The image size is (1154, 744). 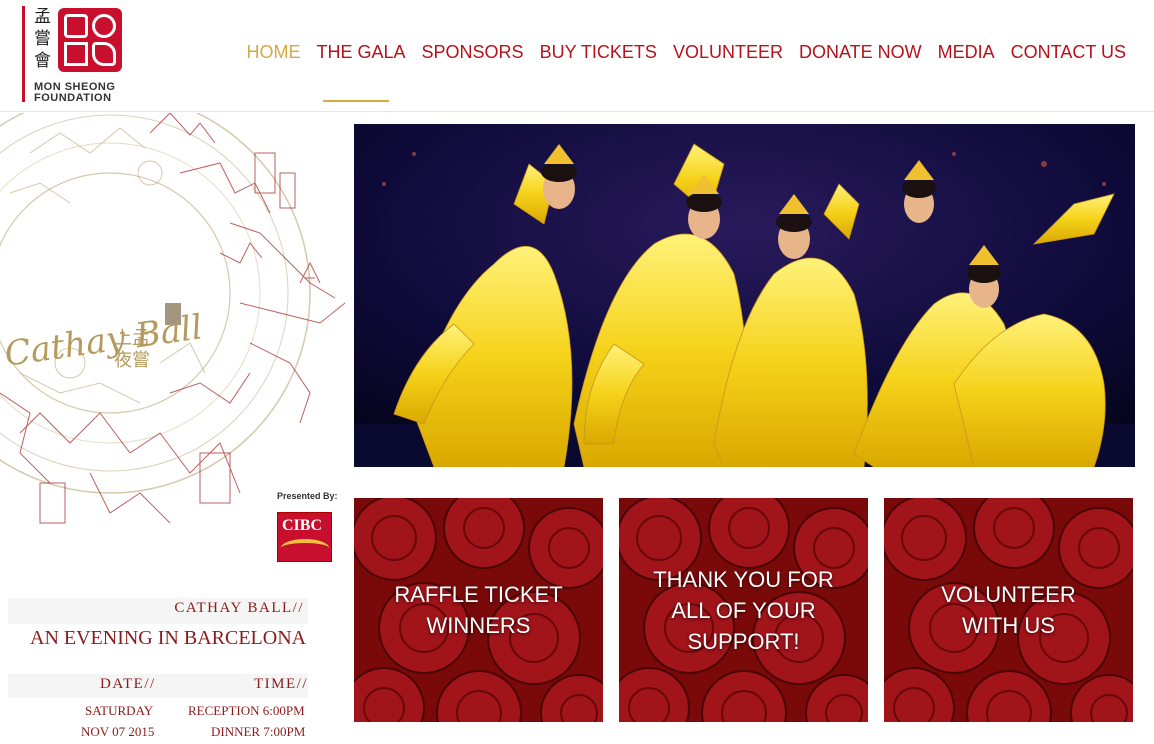 I want to click on nav-item-the-gala: THE GALA, so click(x=361, y=52).